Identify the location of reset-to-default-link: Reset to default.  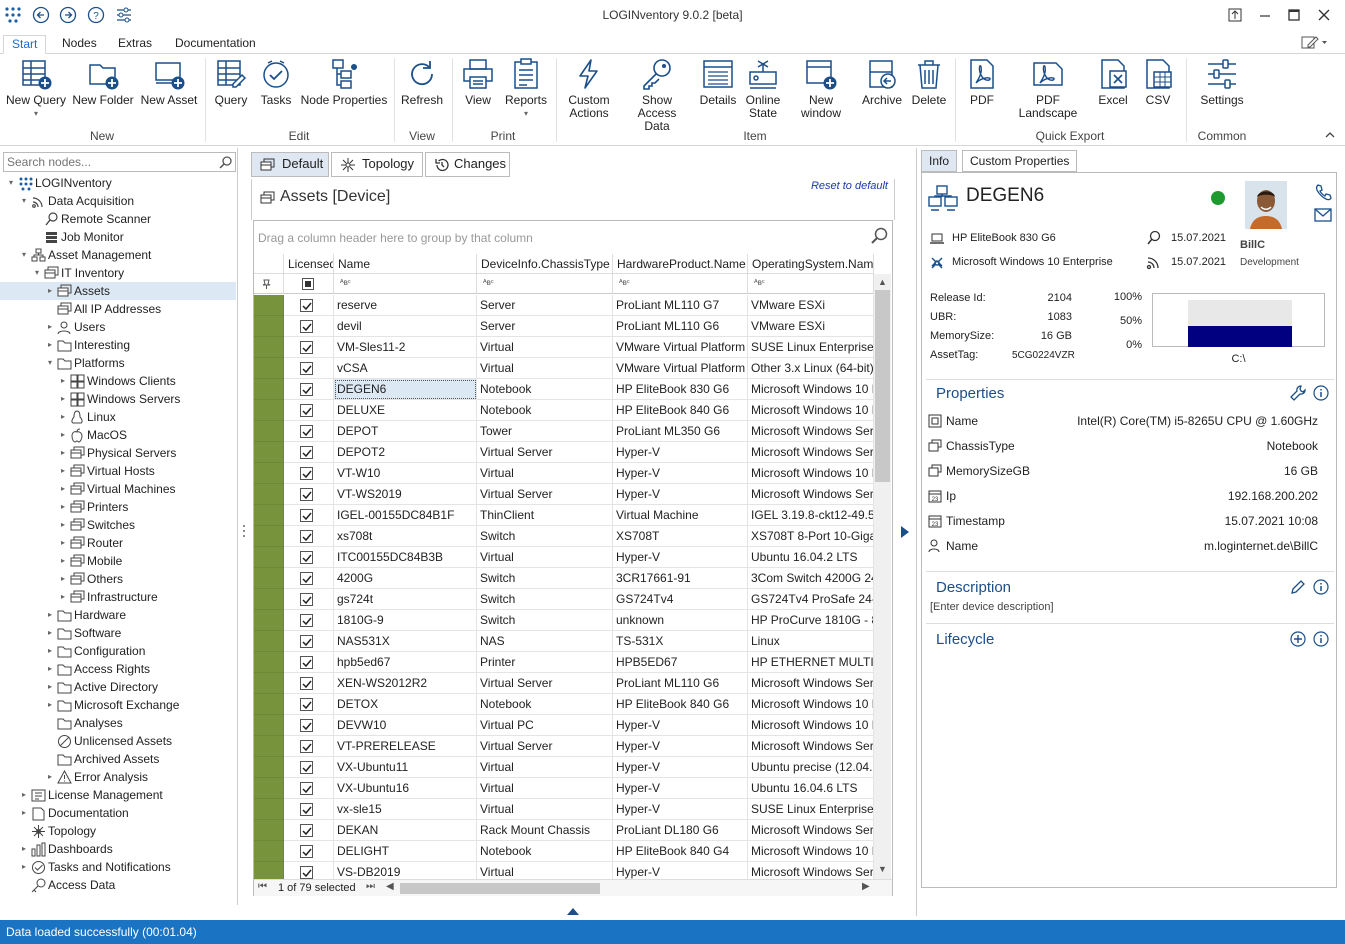
(849, 186).